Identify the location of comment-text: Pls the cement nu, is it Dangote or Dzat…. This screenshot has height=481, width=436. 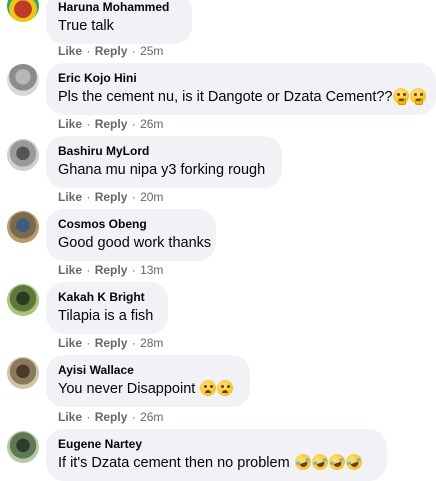
(242, 97).